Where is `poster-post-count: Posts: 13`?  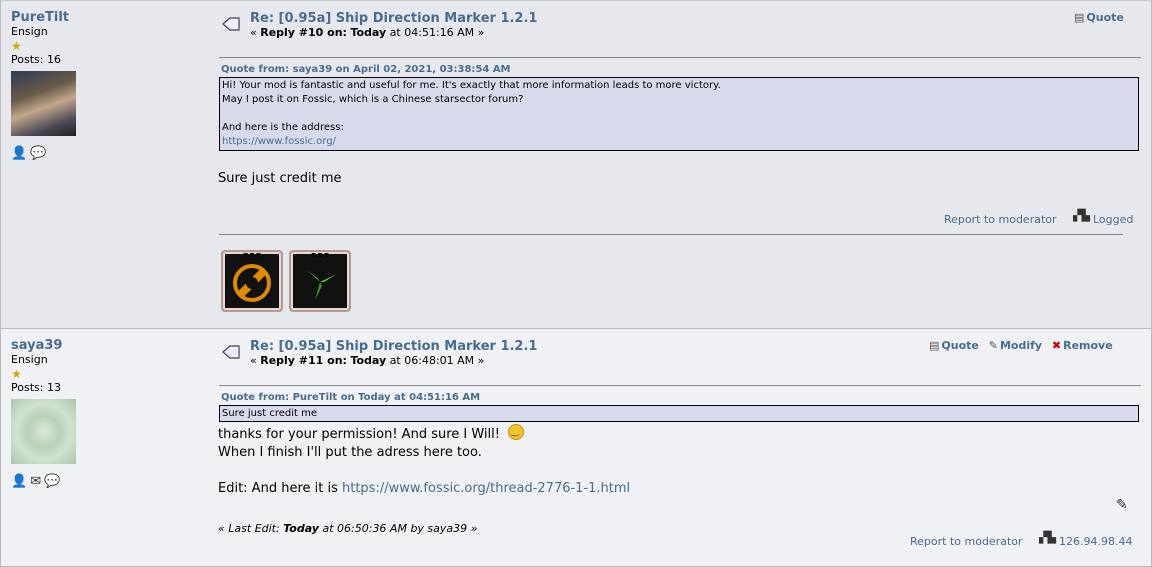
poster-post-count: Posts: 13 is located at coordinates (36, 387).